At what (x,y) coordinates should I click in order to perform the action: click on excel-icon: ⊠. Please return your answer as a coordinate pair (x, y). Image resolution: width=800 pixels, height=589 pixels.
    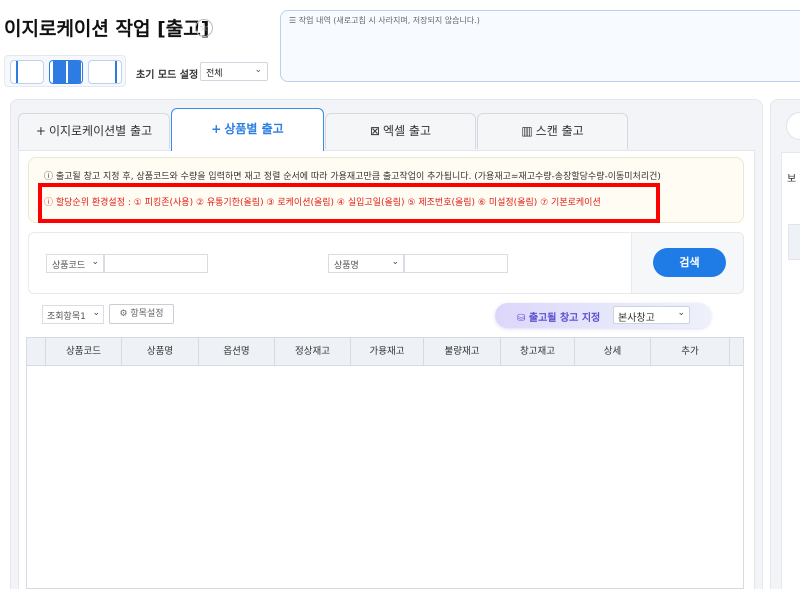
    Looking at the image, I should click on (375, 131).